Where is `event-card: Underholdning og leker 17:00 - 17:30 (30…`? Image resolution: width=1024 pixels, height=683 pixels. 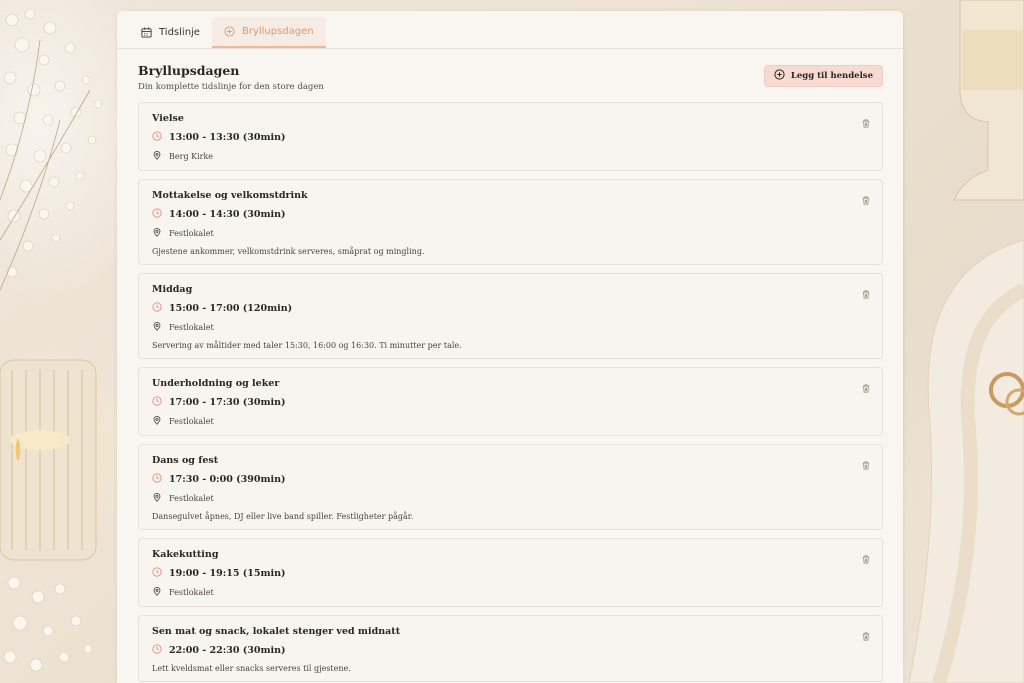
event-card: Underholdning og leker 17:00 - 17:30 (30… is located at coordinates (510, 401).